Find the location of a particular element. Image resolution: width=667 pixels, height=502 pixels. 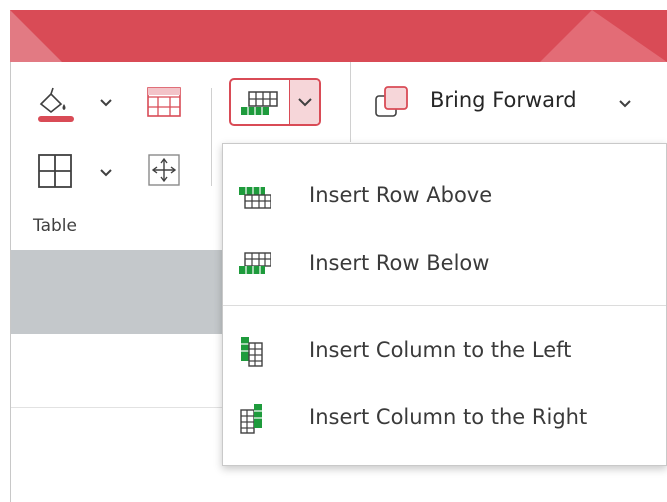

menu-item-label: Insert Column to the Left is located at coordinates (440, 350).